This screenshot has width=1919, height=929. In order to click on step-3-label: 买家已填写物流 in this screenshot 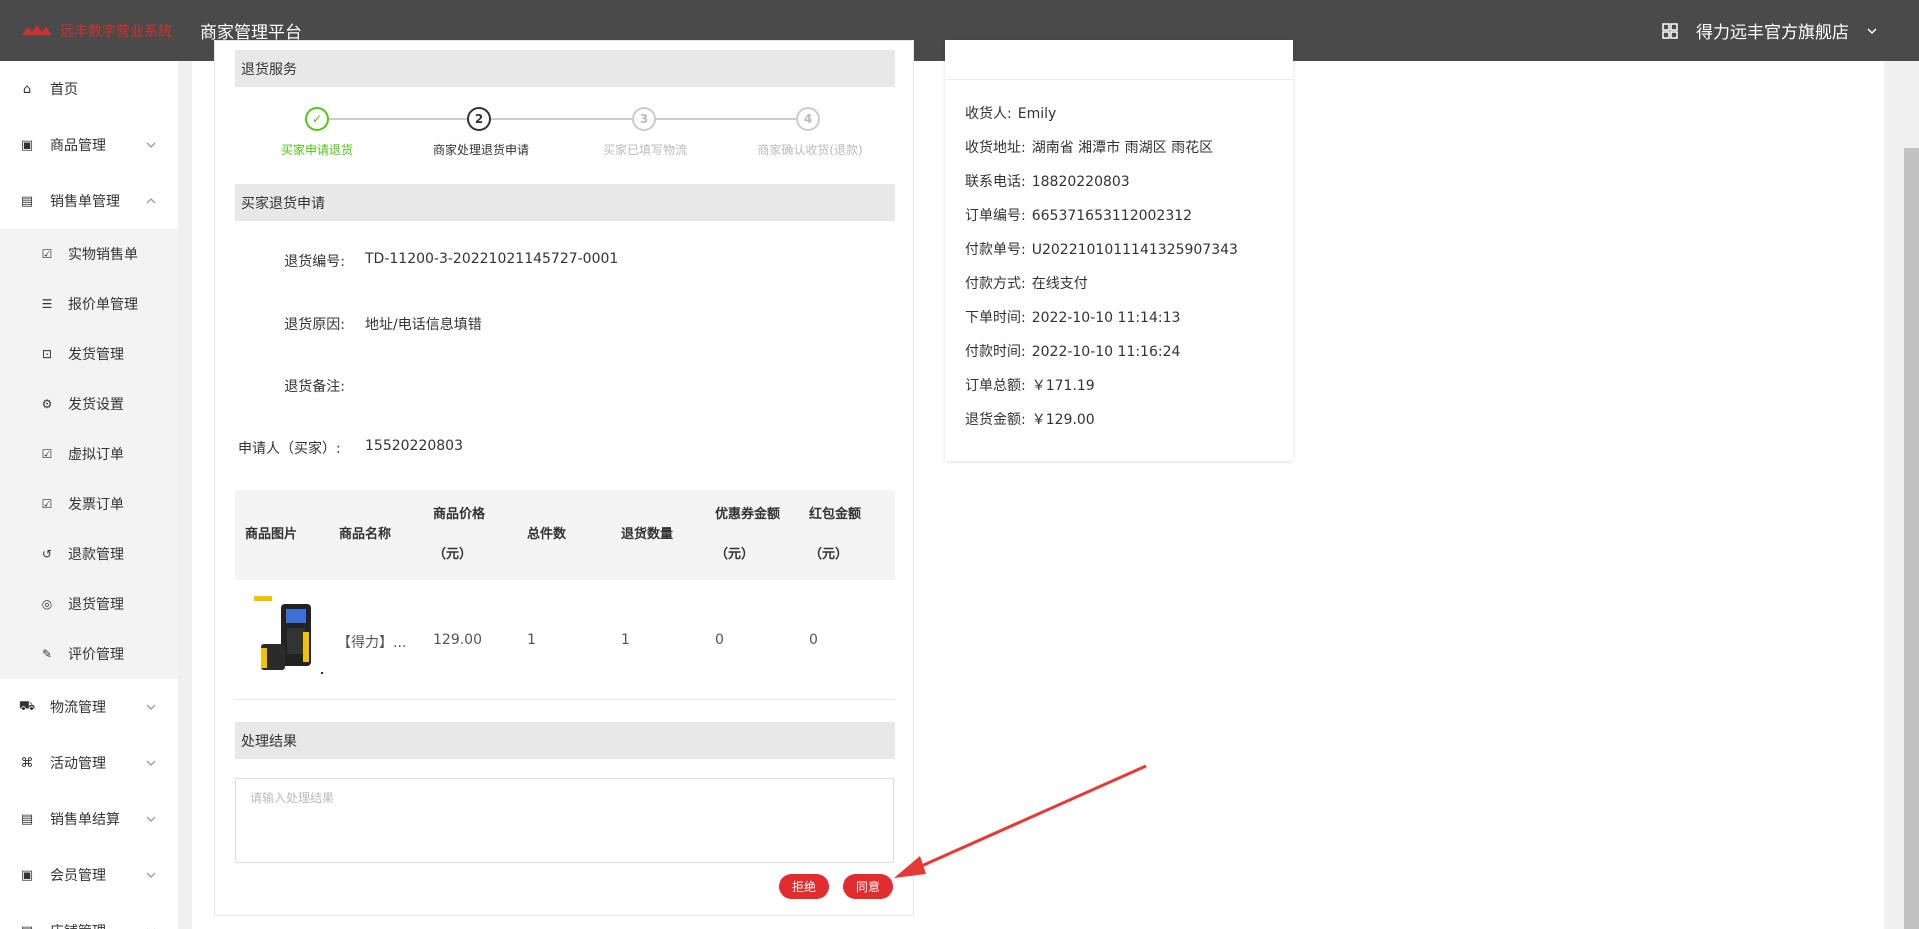, I will do `click(645, 150)`.